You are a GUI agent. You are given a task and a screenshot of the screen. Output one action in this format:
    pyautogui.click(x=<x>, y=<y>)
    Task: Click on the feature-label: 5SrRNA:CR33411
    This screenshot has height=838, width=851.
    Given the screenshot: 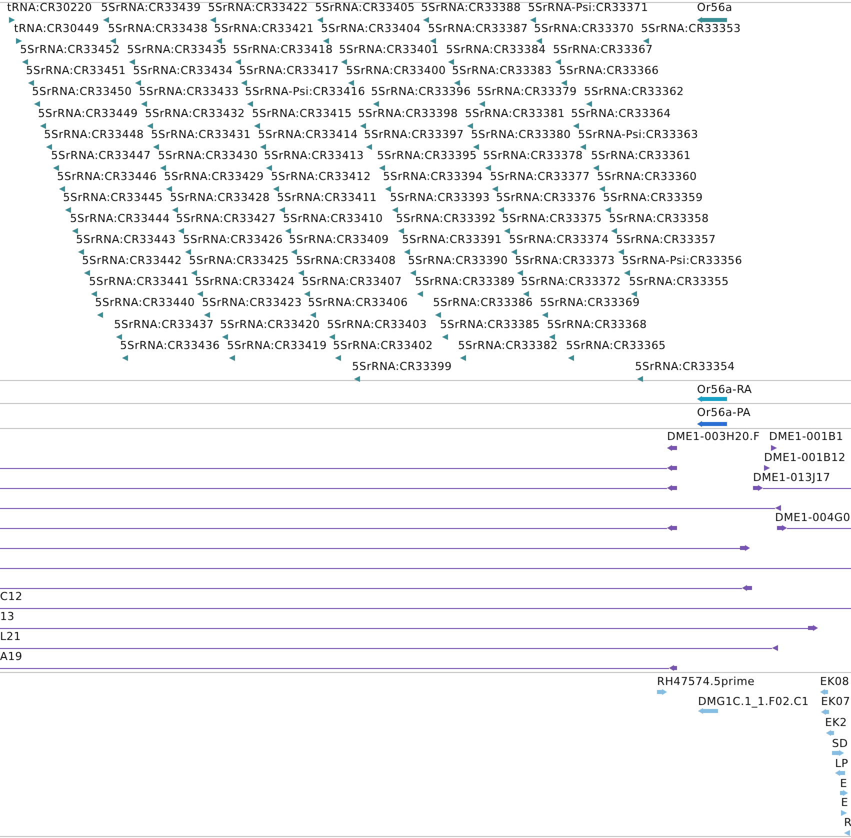 What is the action you would take?
    pyautogui.click(x=327, y=197)
    